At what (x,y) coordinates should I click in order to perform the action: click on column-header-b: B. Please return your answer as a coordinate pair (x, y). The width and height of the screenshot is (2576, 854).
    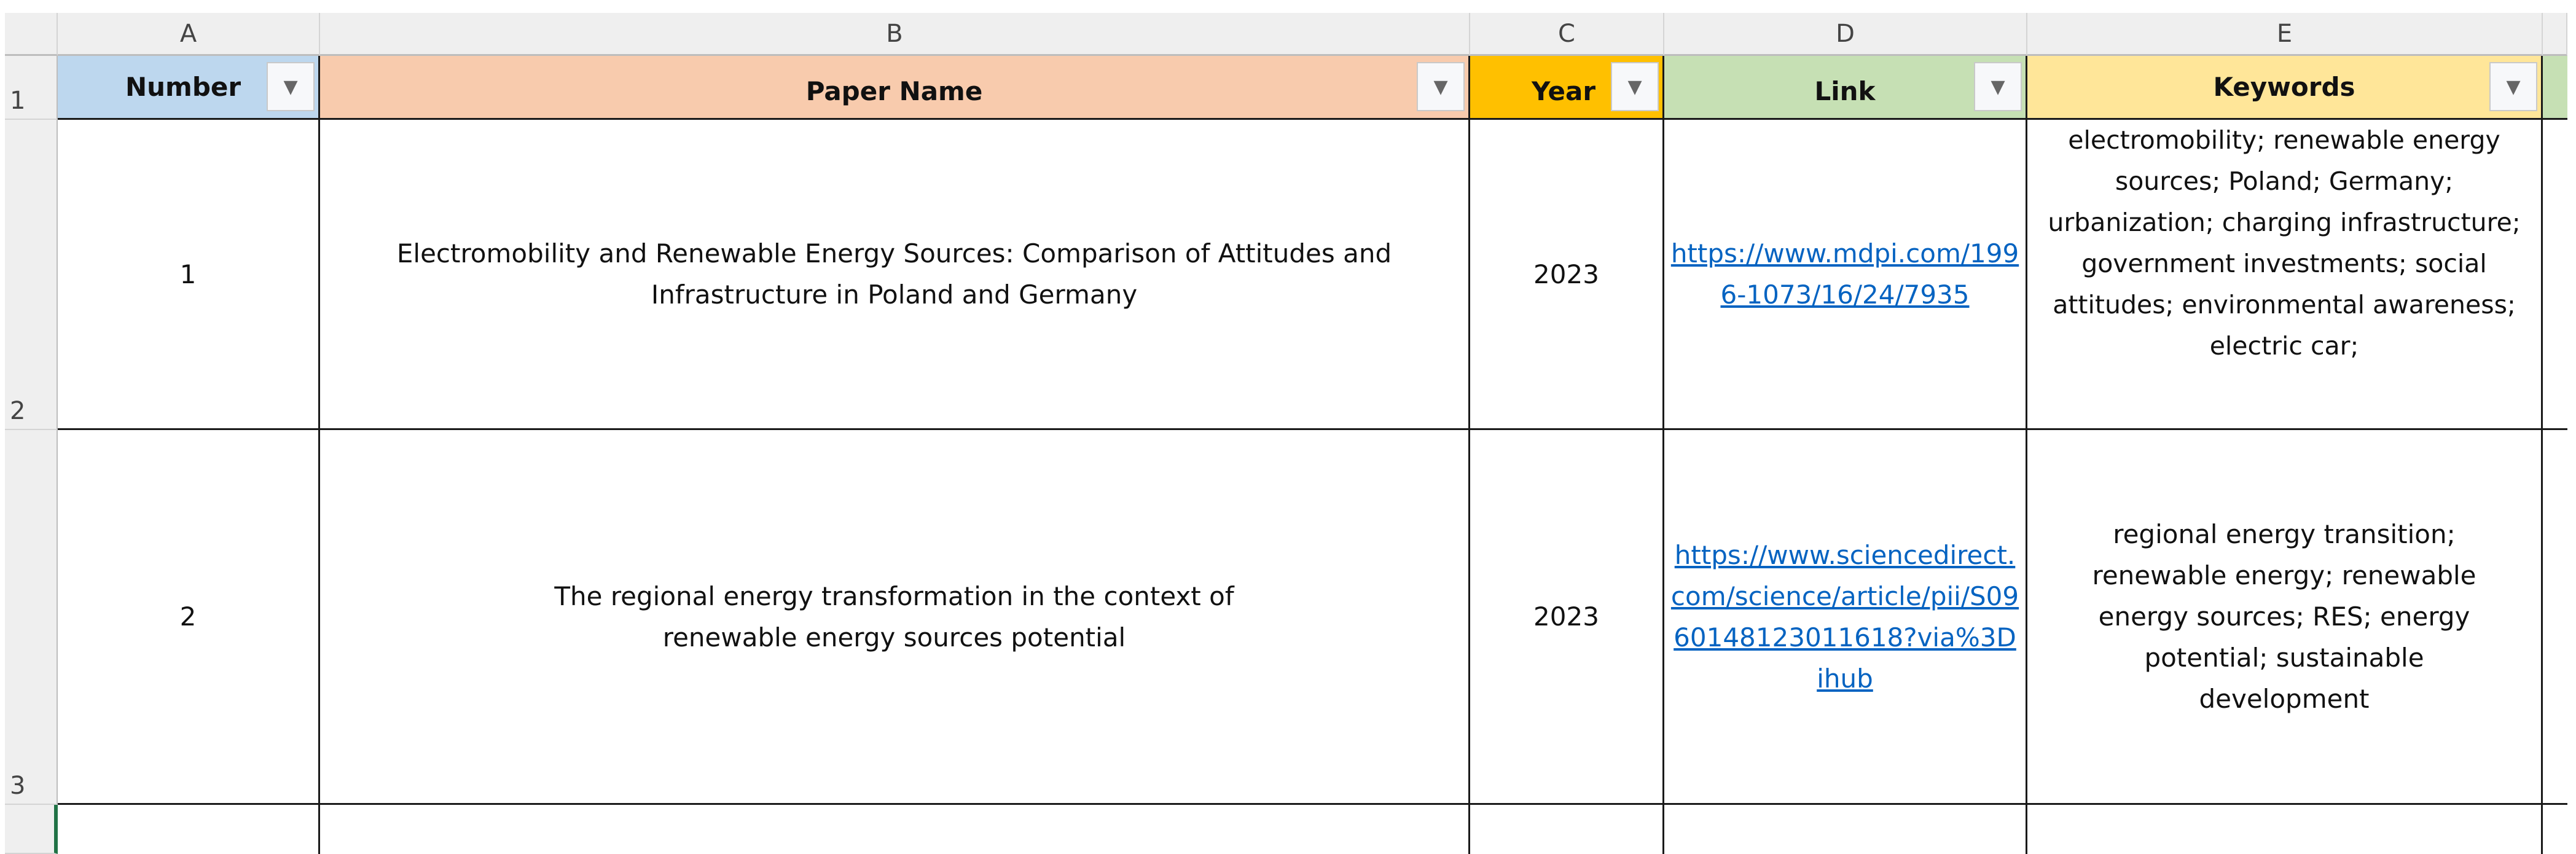
    Looking at the image, I should click on (895, 34).